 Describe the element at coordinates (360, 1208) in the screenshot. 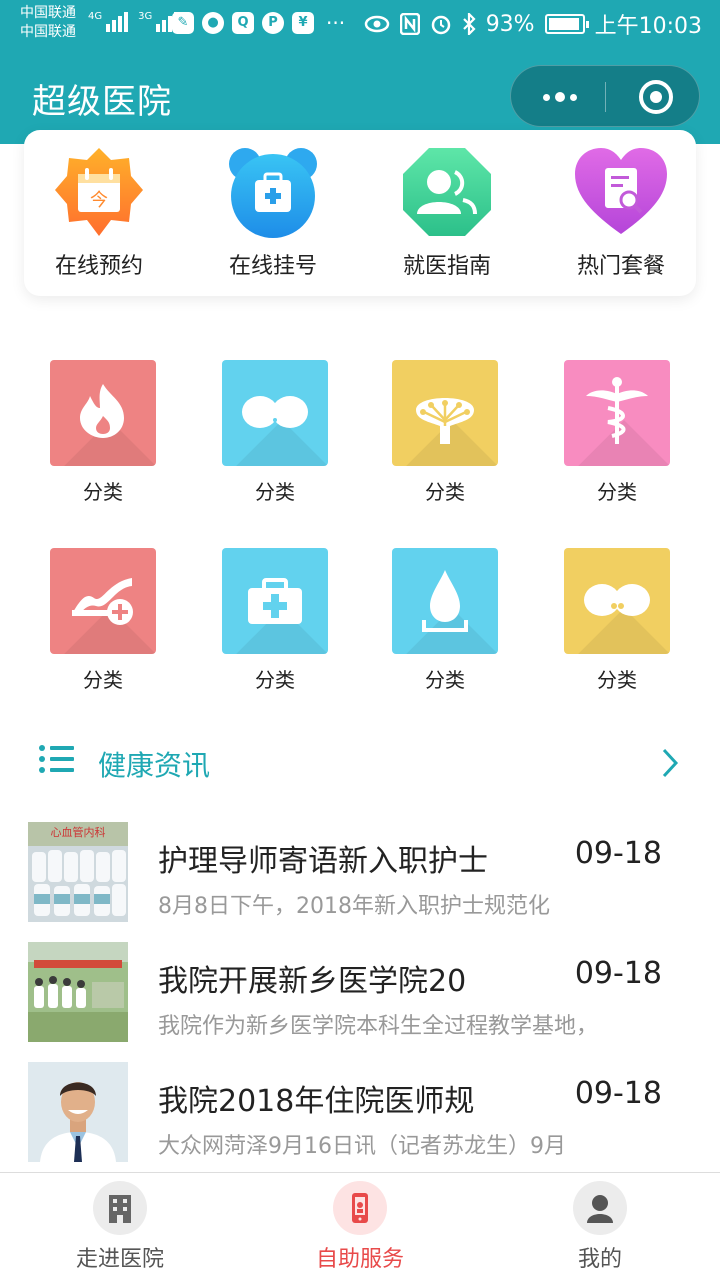

I see `phone-icon` at that location.